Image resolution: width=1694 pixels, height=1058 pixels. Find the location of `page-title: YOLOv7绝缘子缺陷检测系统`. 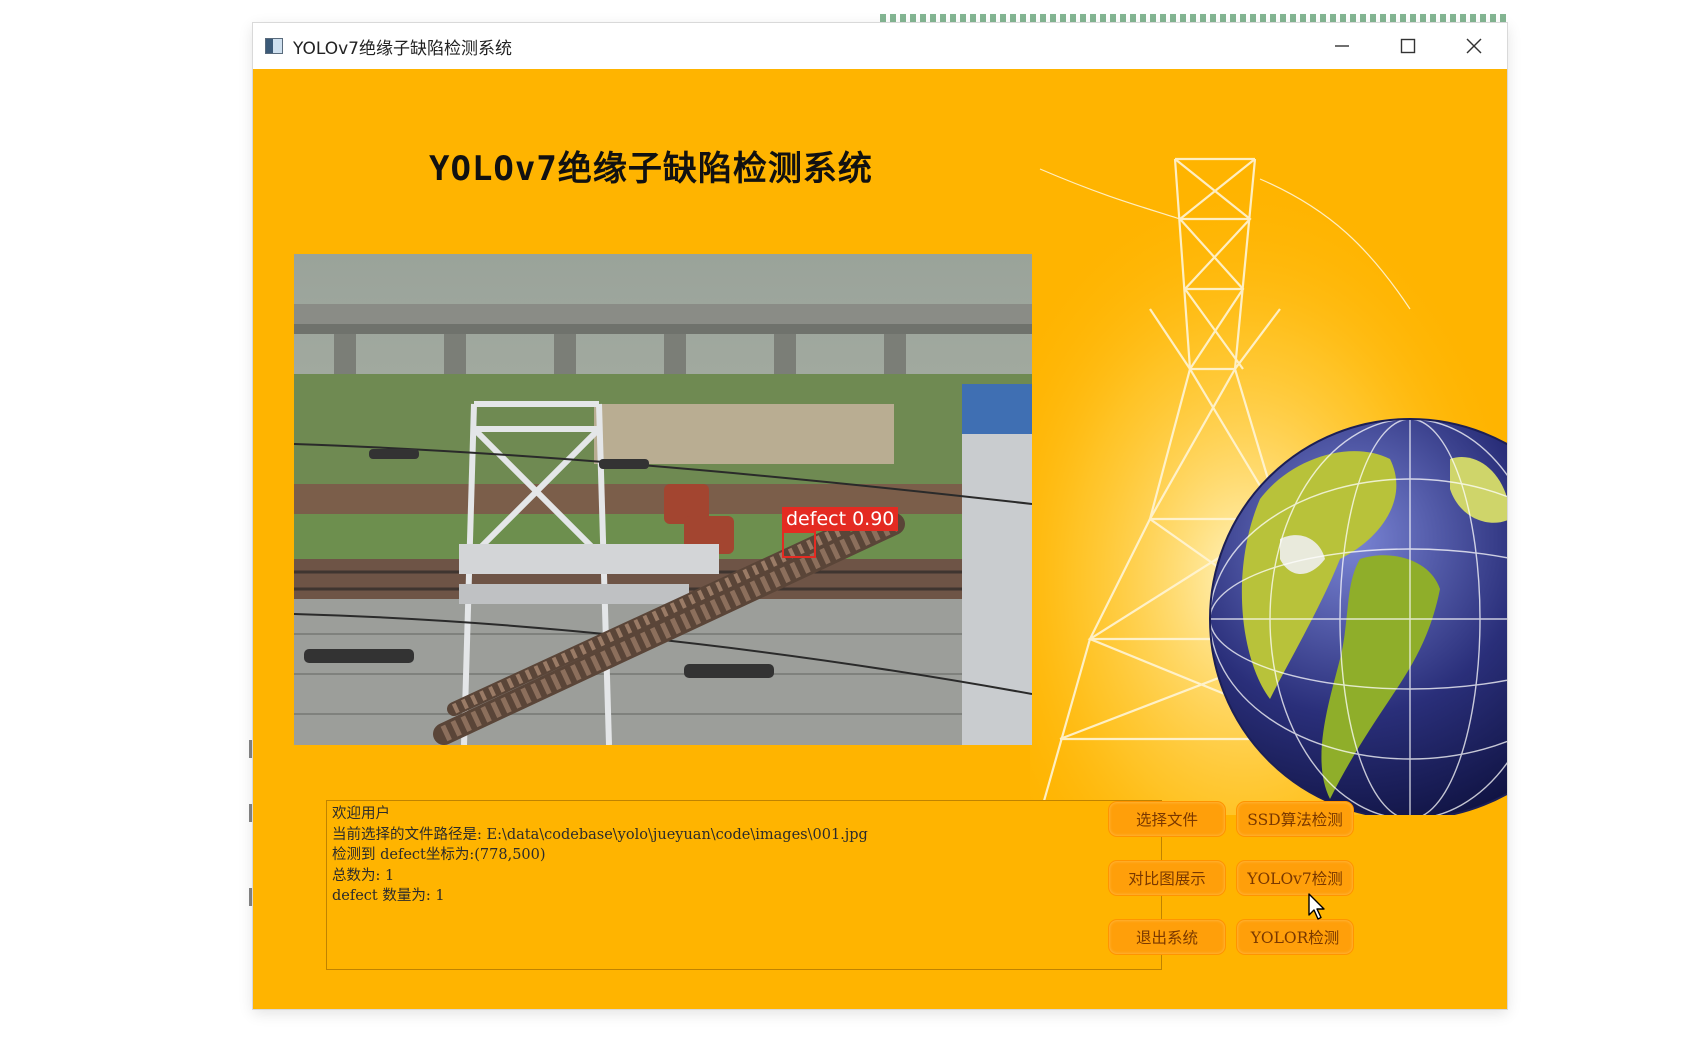

page-title: YOLOv7绝缘子缺陷检测系统 is located at coordinates (651, 169).